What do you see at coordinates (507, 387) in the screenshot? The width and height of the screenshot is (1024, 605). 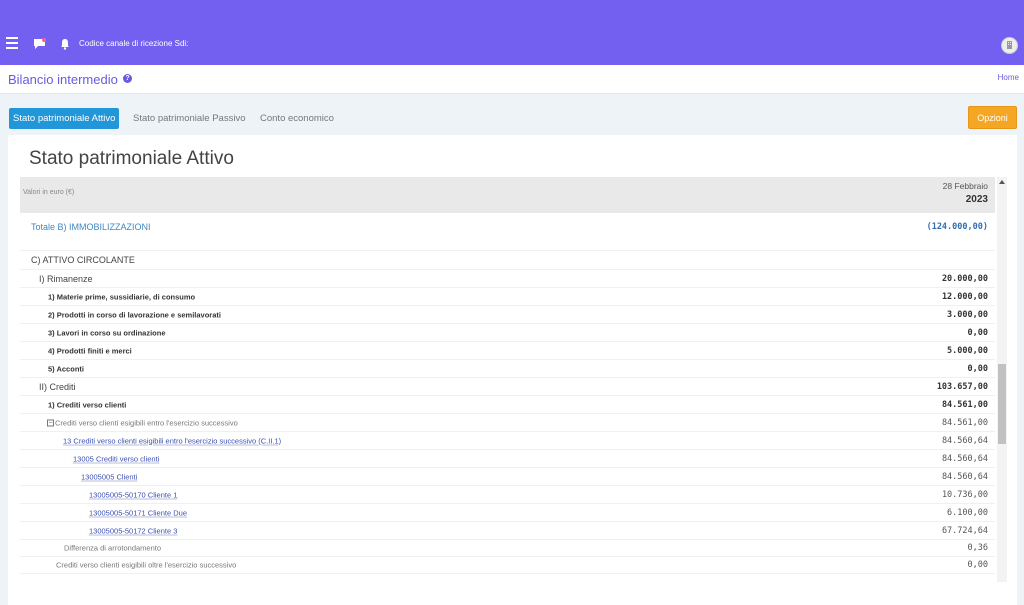 I see `table-row: II) Crediti 103.657,00` at bounding box center [507, 387].